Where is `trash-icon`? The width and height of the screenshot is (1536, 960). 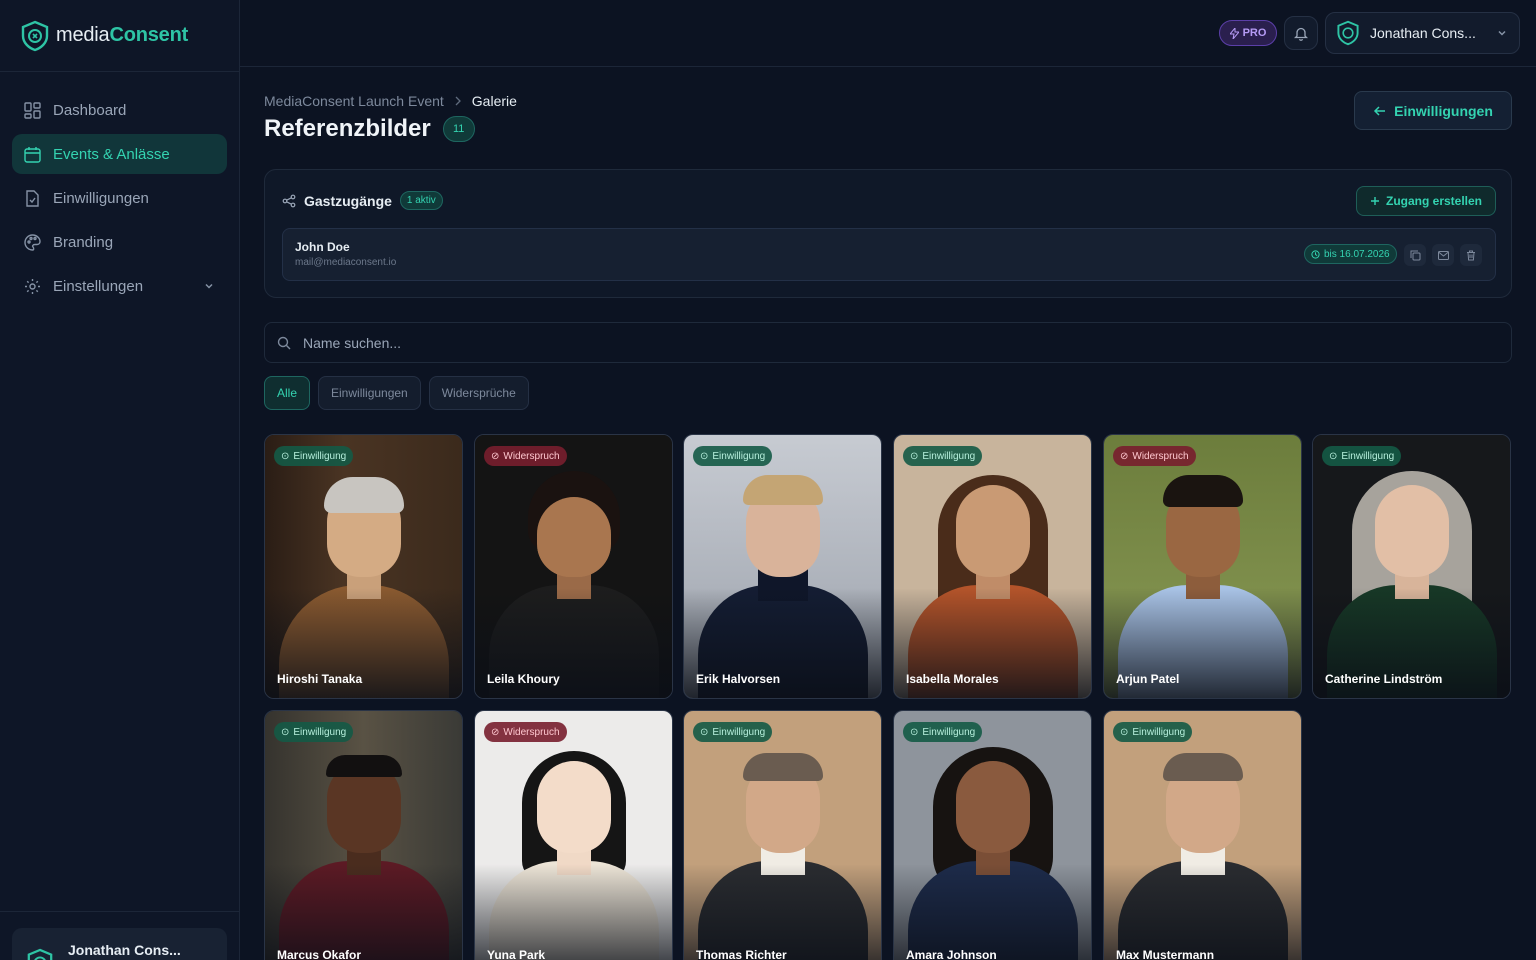
trash-icon is located at coordinates (1471, 255).